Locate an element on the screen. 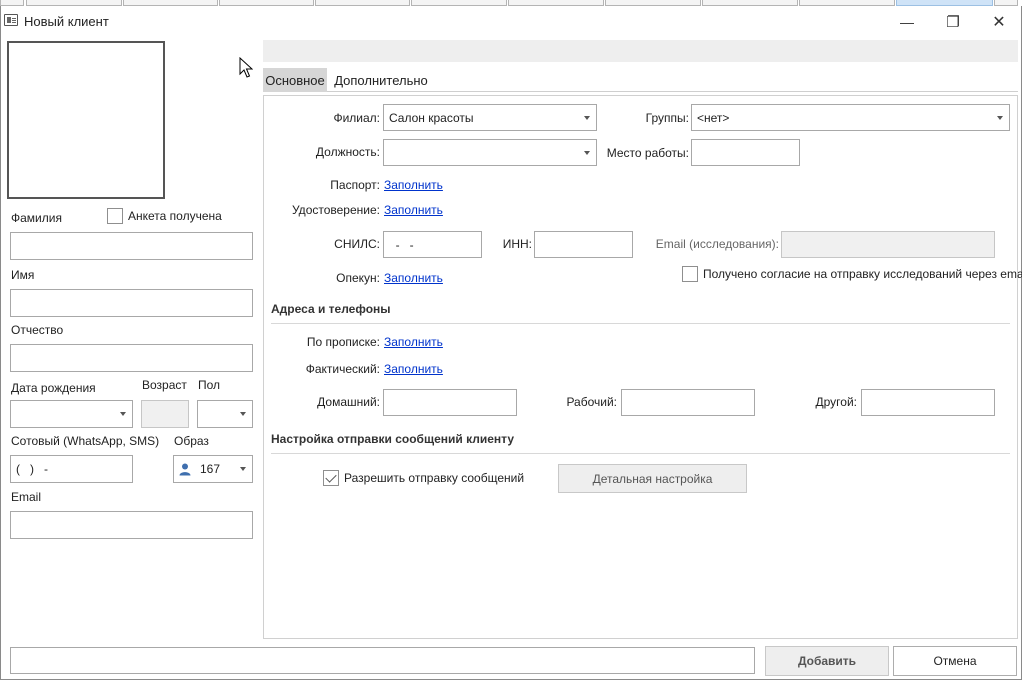  registration-address-link: Заполнить is located at coordinates (413, 342).